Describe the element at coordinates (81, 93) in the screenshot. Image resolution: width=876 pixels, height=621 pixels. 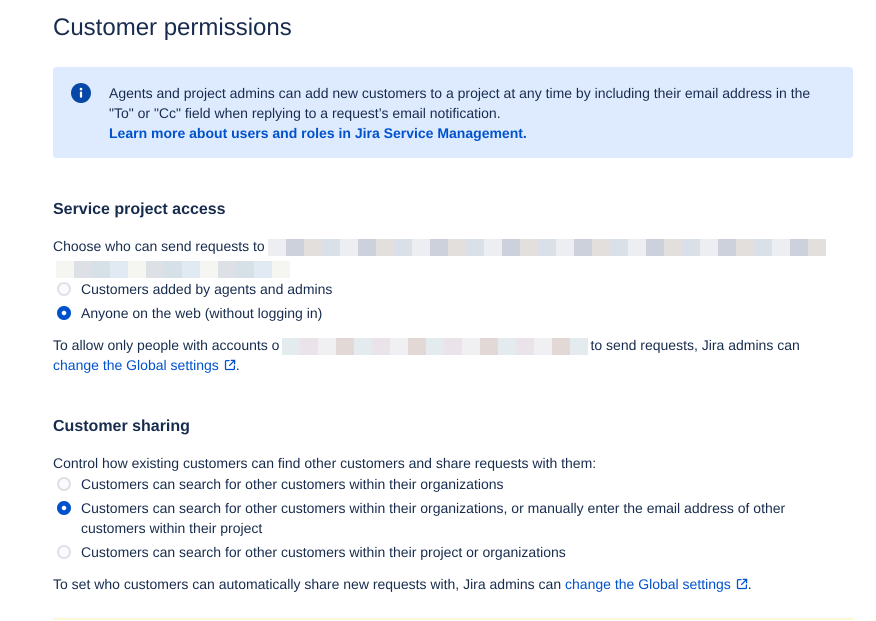
I see `info-icon` at that location.